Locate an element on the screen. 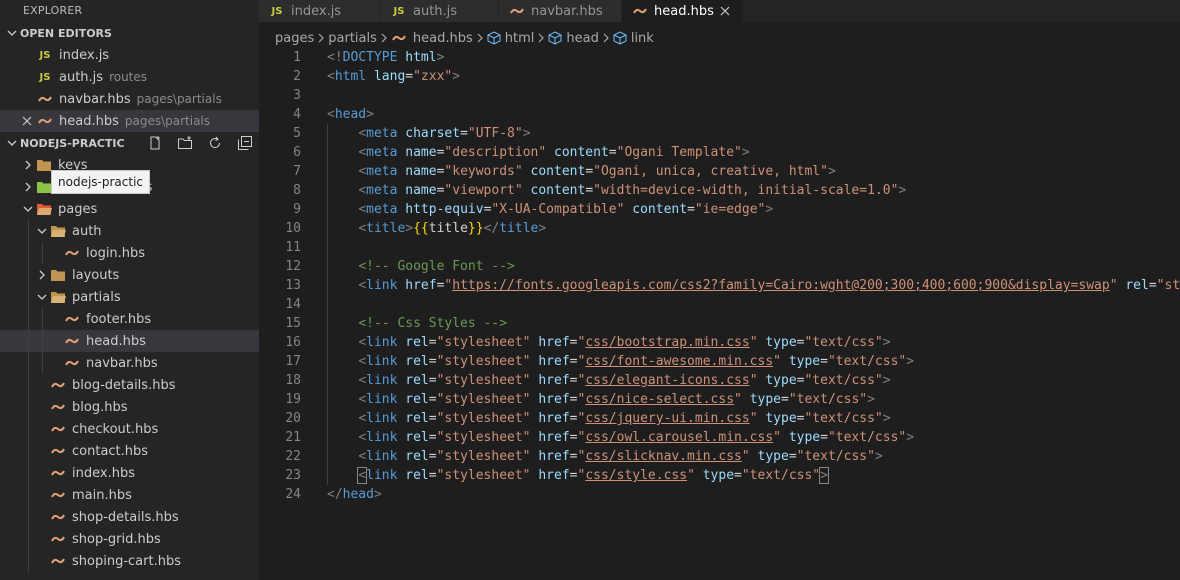 This screenshot has height=580, width=1180. folder-item: partials is located at coordinates (129, 297).